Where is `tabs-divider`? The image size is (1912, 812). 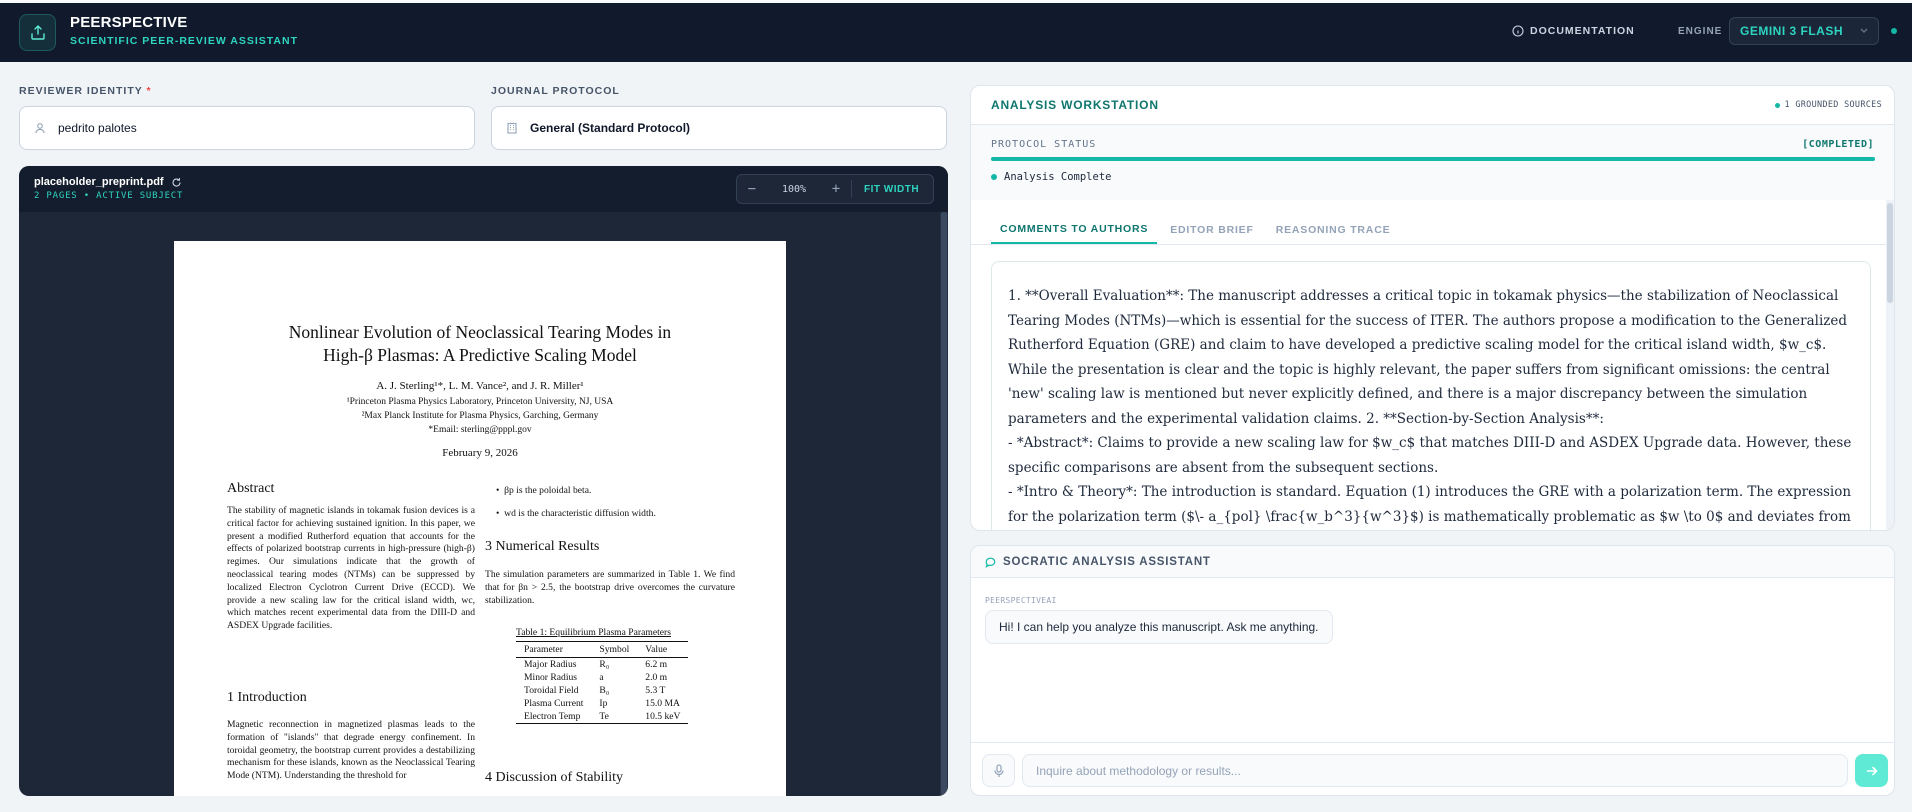 tabs-divider is located at coordinates (1428, 244).